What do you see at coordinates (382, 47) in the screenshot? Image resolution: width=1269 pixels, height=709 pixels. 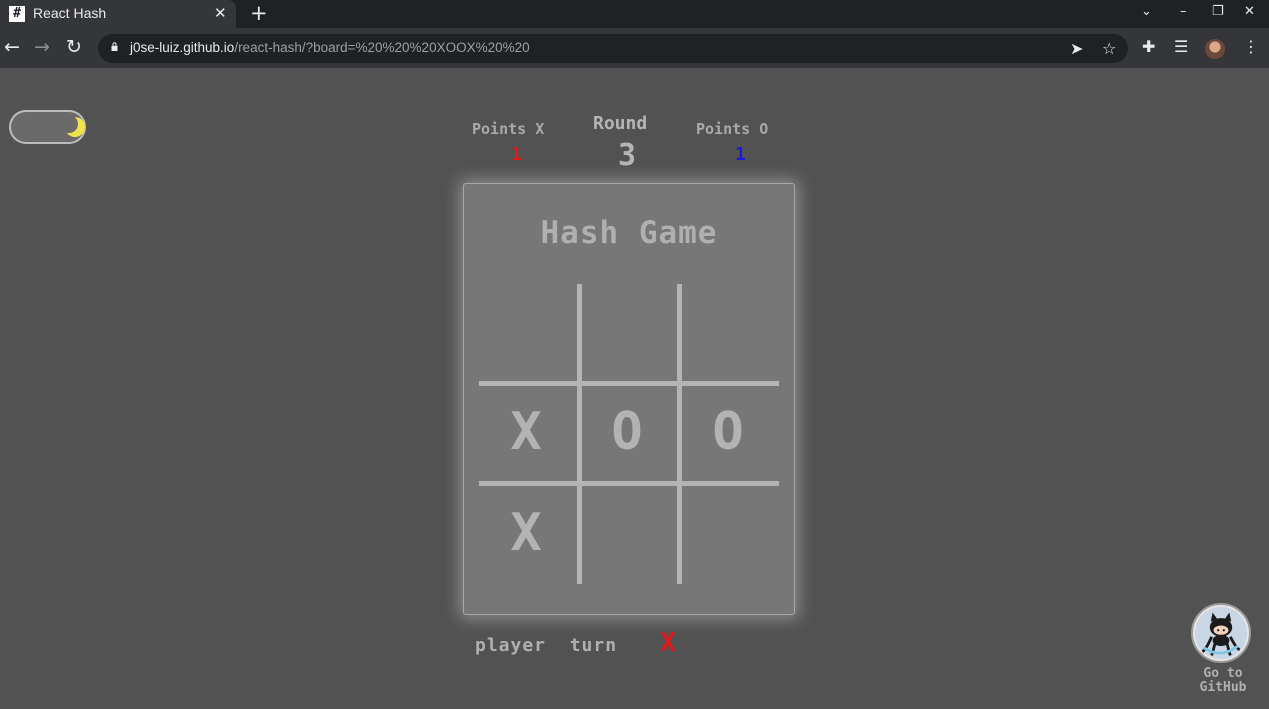 I see `url-path: /react-hash/?board=%20%20%20XOOX%20%20` at bounding box center [382, 47].